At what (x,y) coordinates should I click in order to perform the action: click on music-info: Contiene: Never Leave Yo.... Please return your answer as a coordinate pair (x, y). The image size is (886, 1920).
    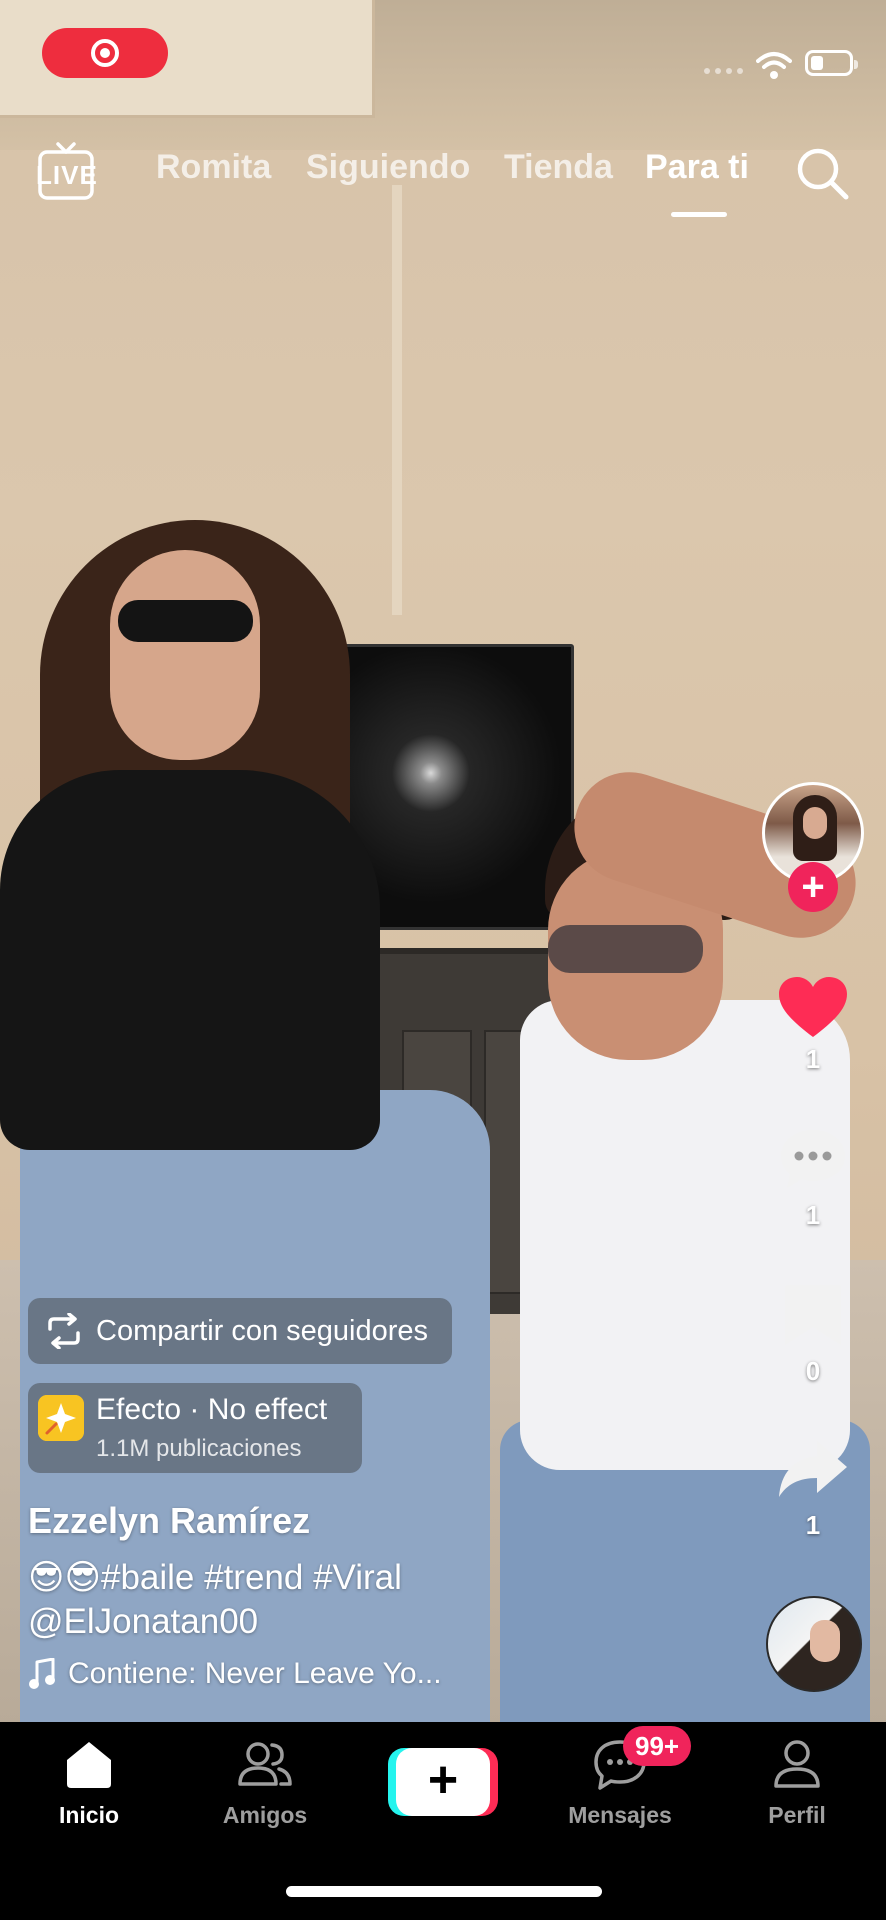
    Looking at the image, I should click on (235, 1674).